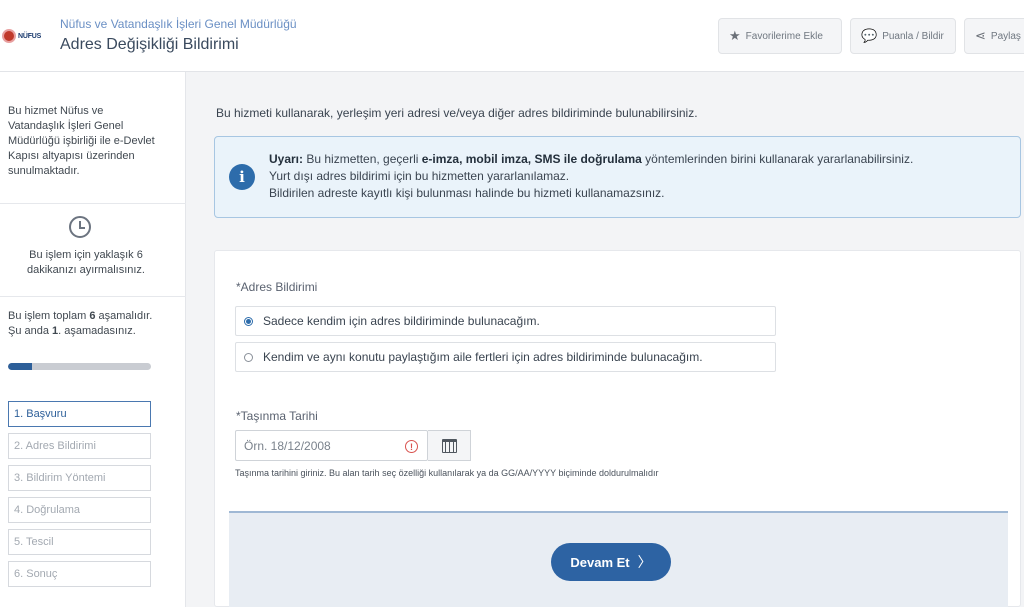 The width and height of the screenshot is (1024, 607). I want to click on rate-report-button: 💬 Puanla / Bildir, so click(903, 36).